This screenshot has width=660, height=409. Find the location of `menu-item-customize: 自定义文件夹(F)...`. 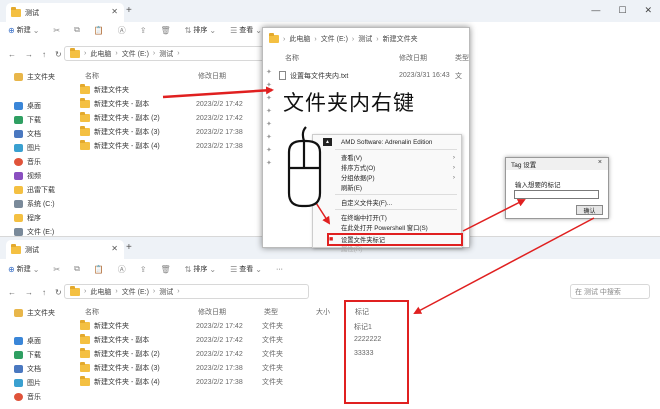

menu-item-customize: 自定义文件夹(F)... is located at coordinates (387, 202).